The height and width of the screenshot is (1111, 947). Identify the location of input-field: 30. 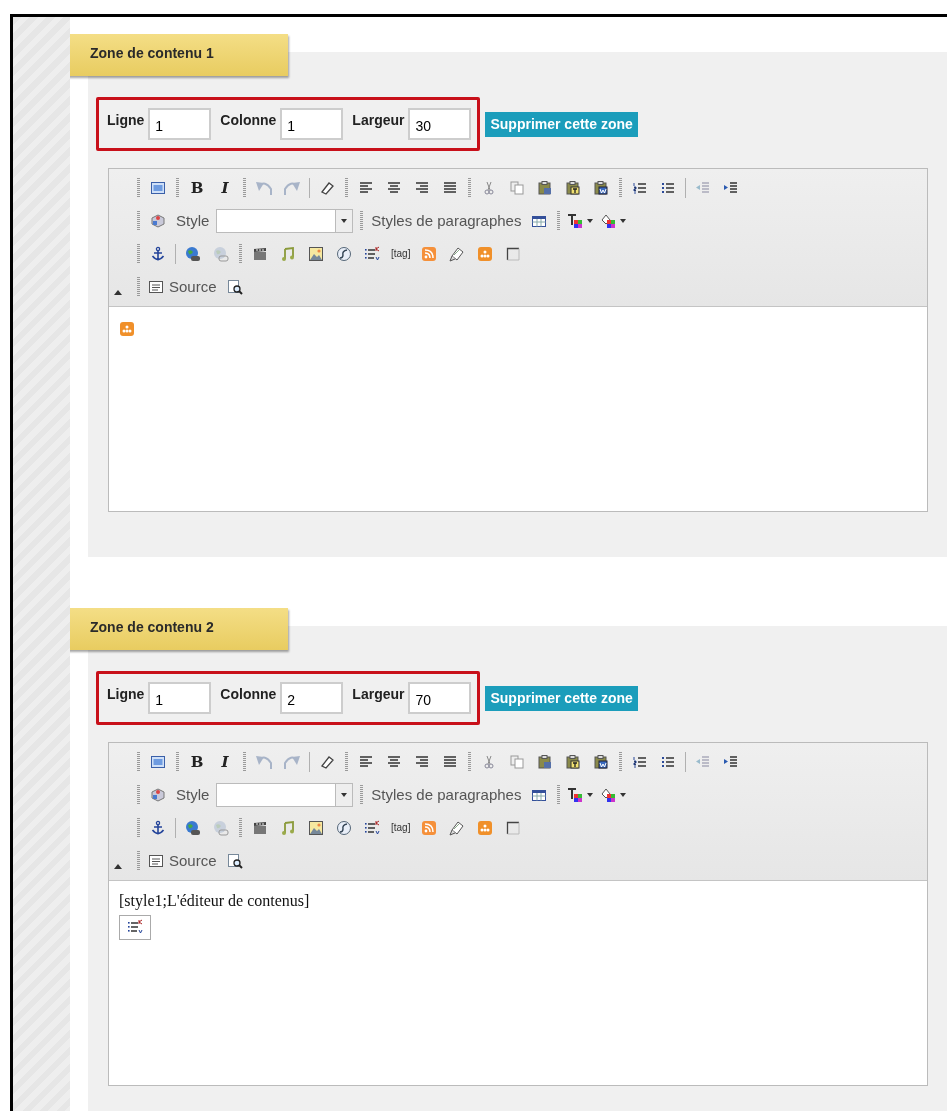
(440, 124).